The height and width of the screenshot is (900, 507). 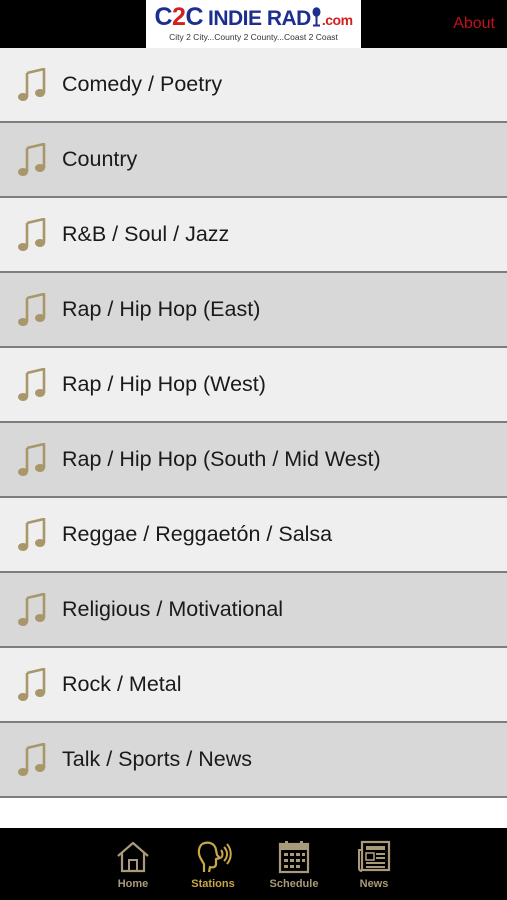 I want to click on station-label: Rock / Metal, so click(x=122, y=684).